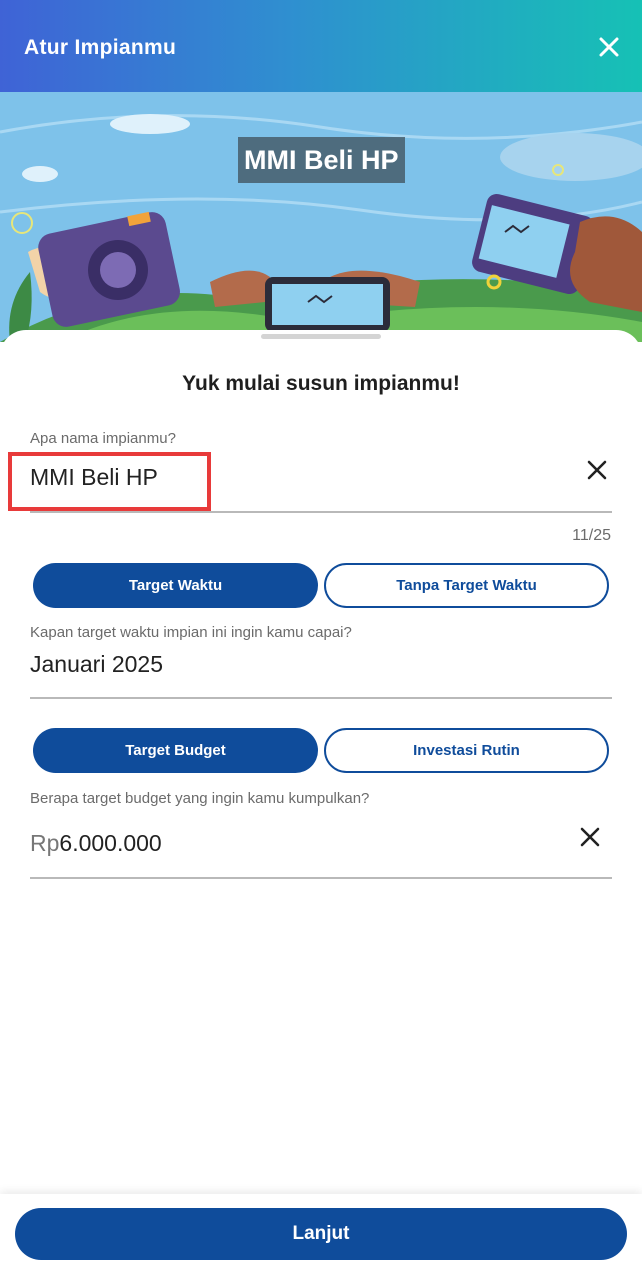  Describe the element at coordinates (590, 837) in the screenshot. I see `clear-budget-icon` at that location.